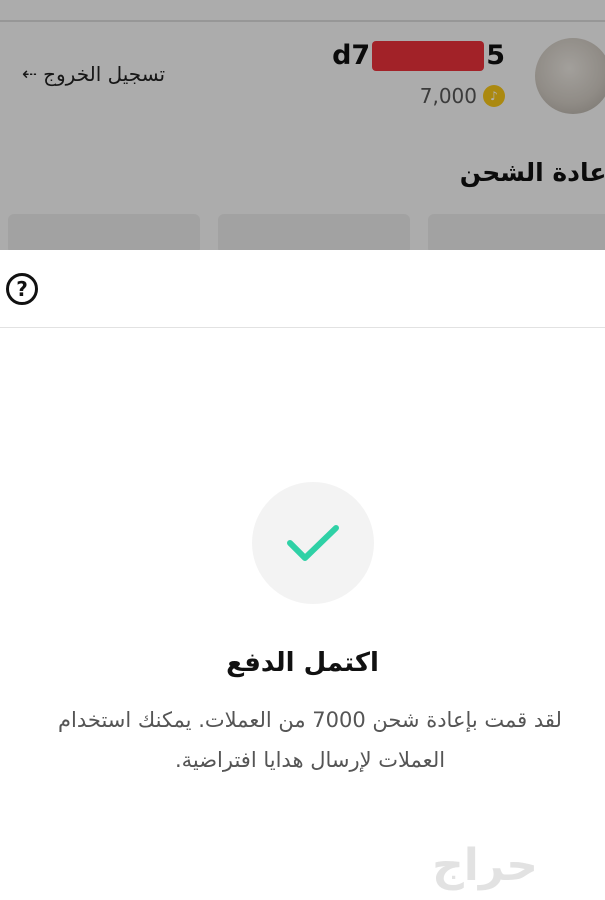 This screenshot has height=900, width=605. I want to click on result-title: اكتمل الدفع, so click(302, 663).